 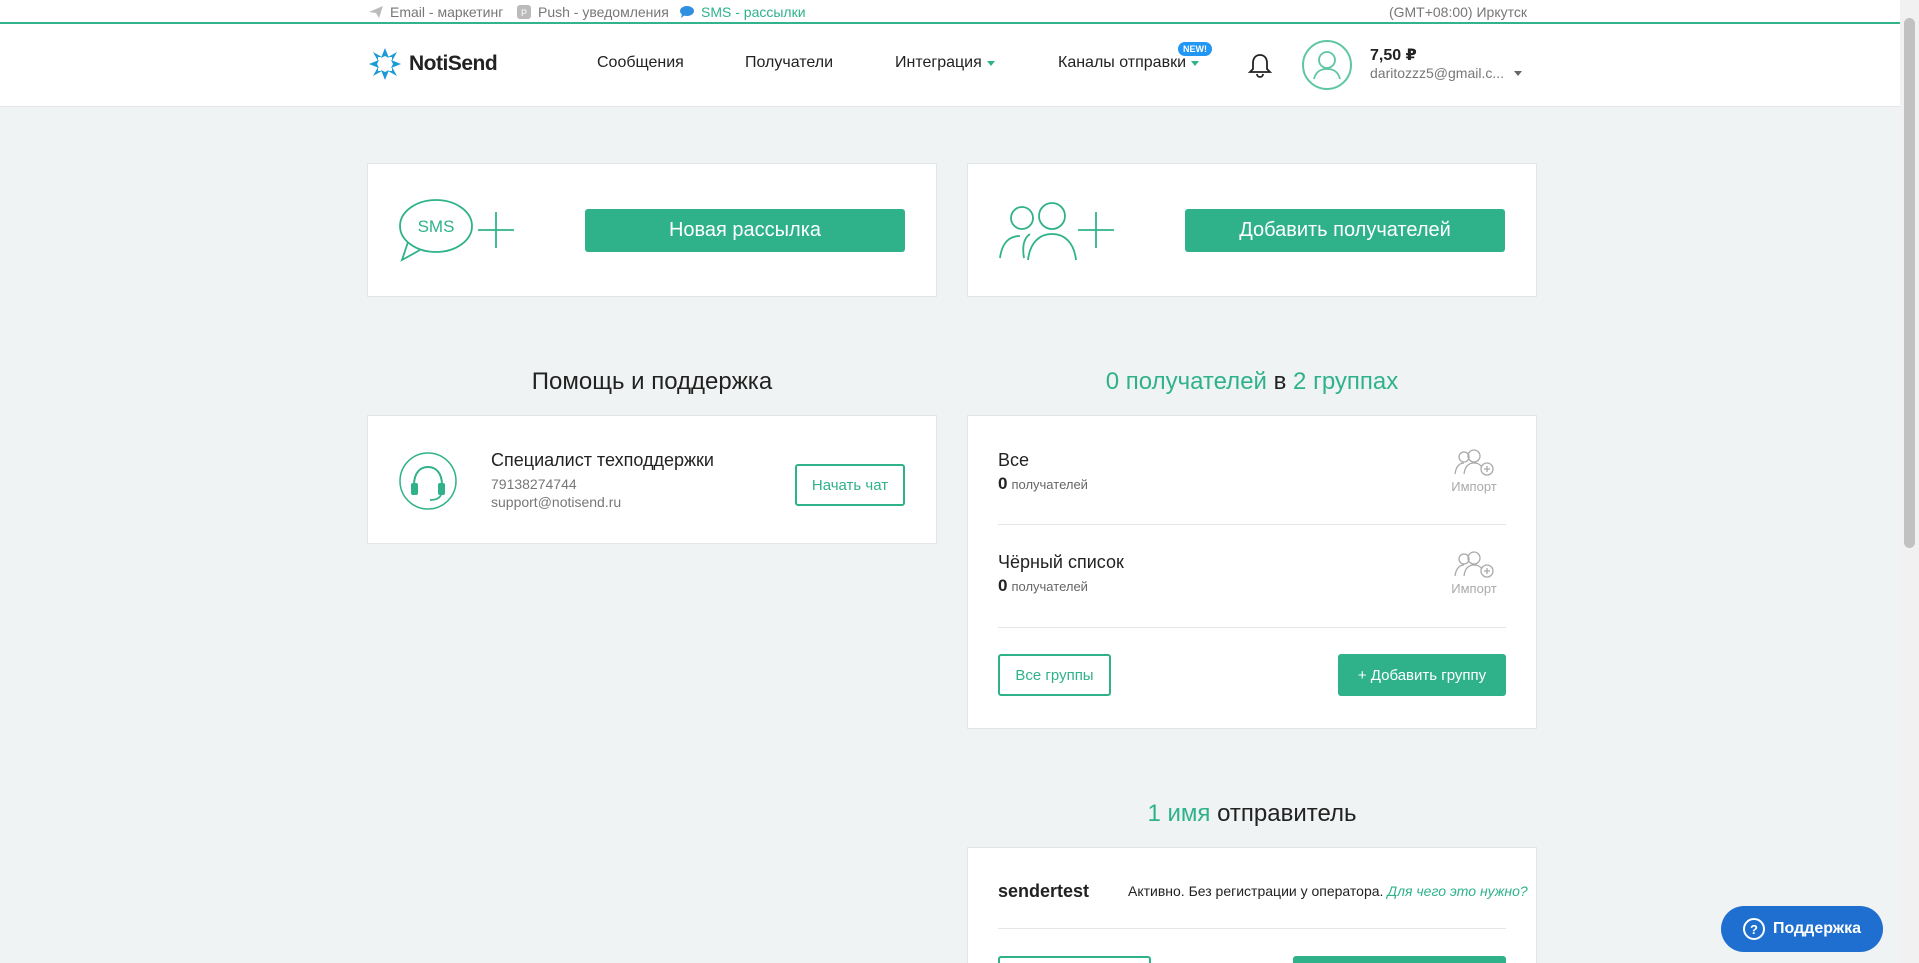 I want to click on logo: NotiSend, so click(x=432, y=64).